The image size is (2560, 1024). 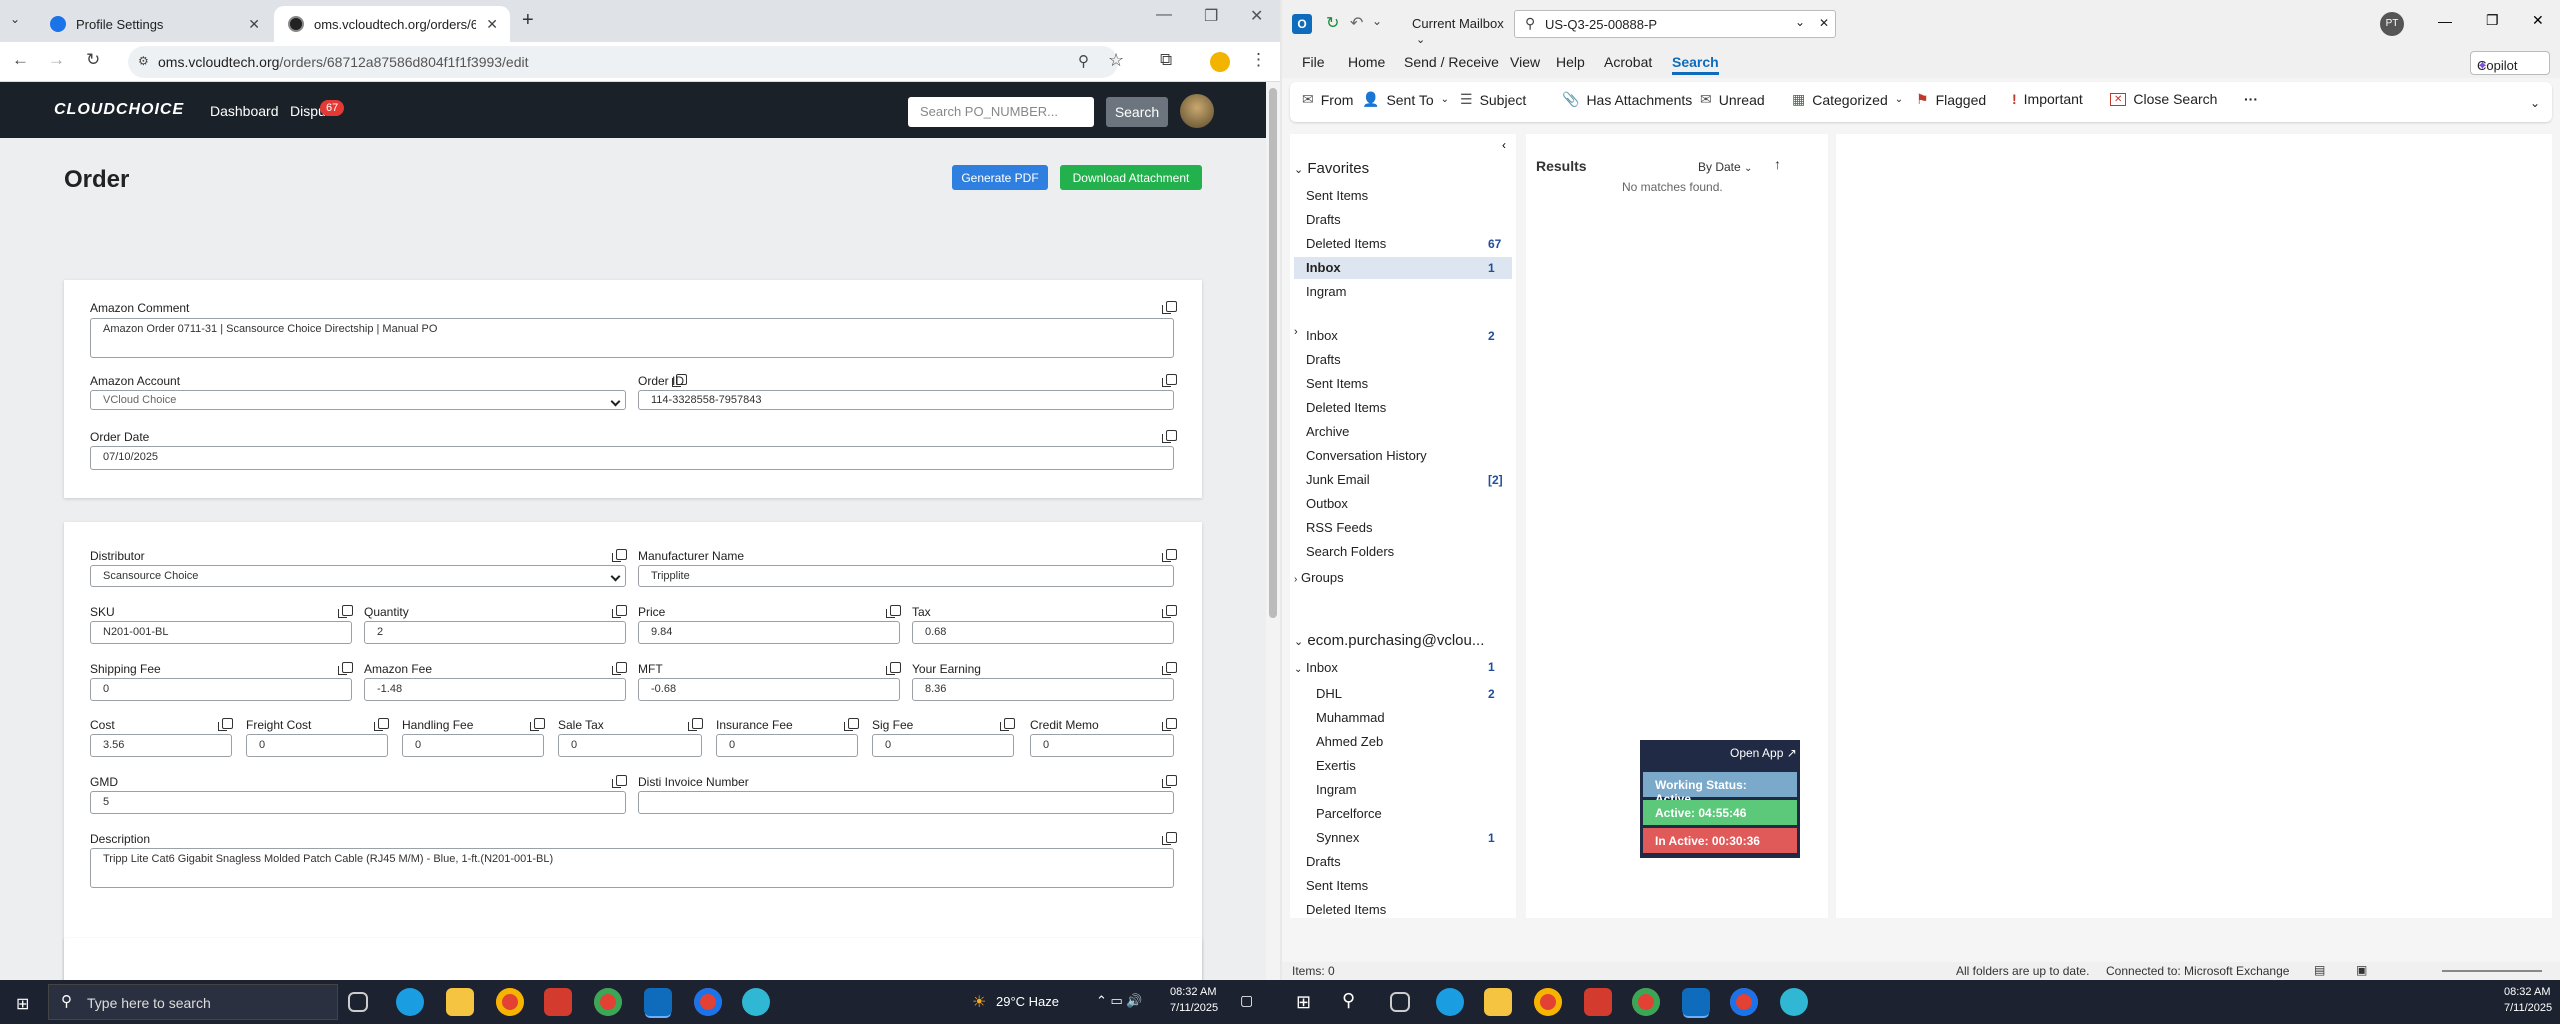 I want to click on site-info-icon: ⚙, so click(x=143, y=61).